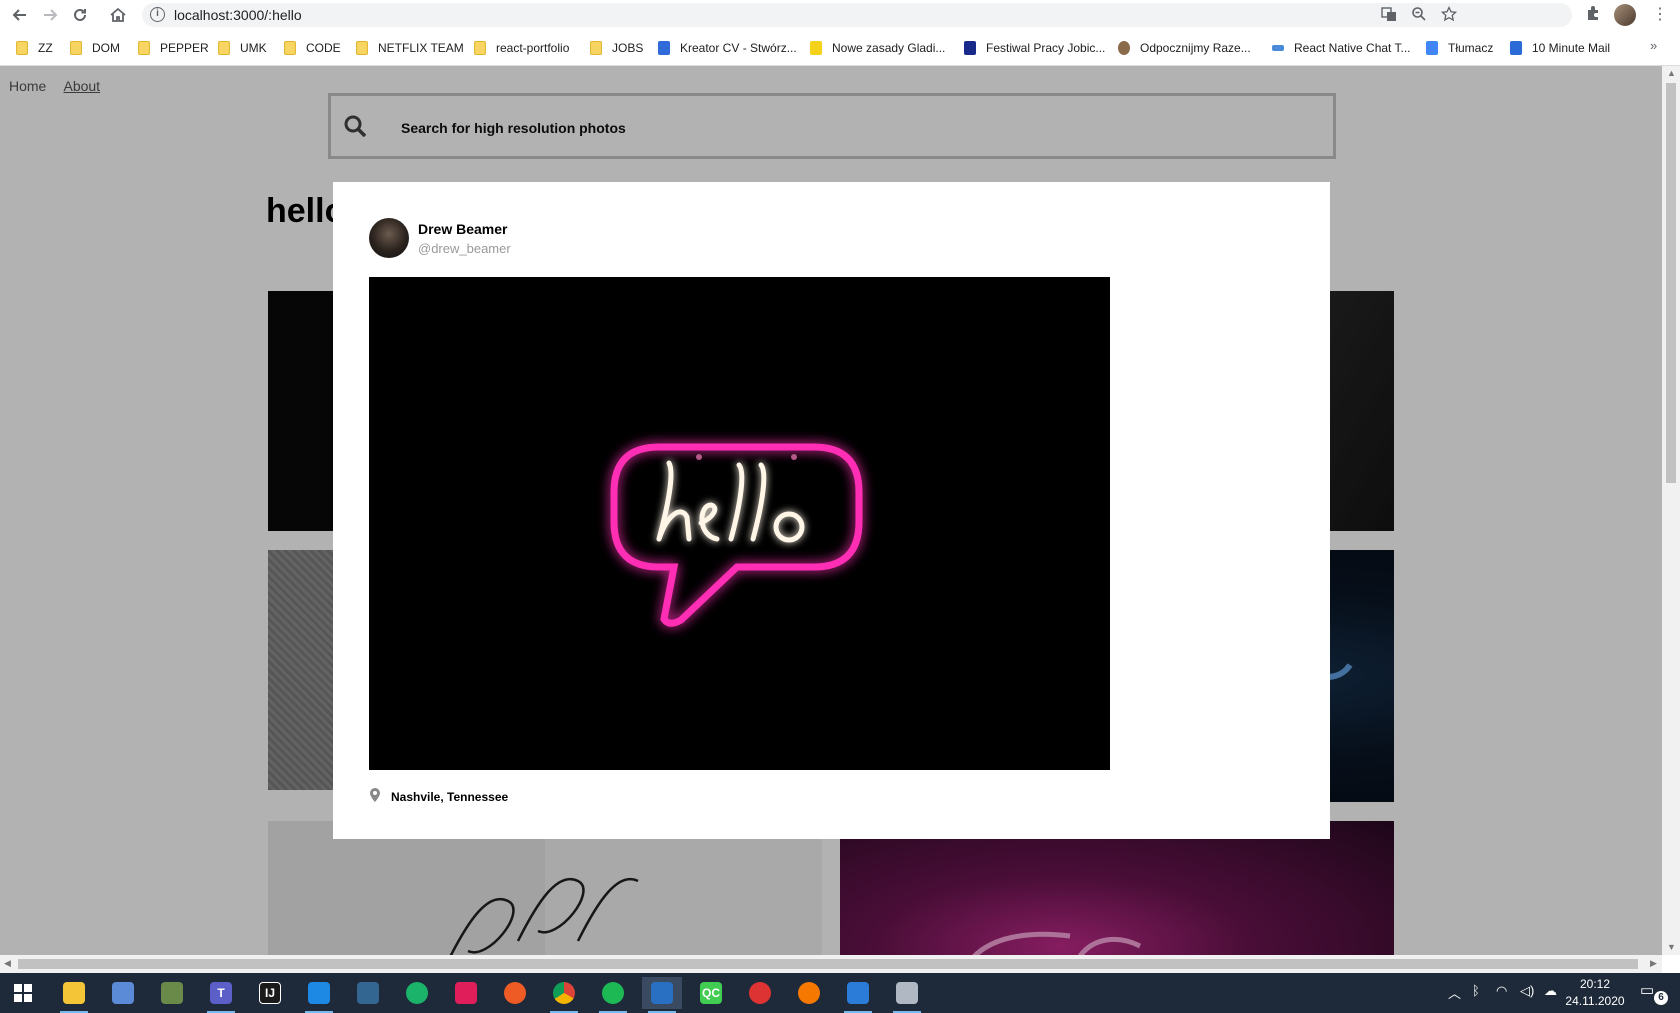  I want to click on slack-icon, so click(466, 993).